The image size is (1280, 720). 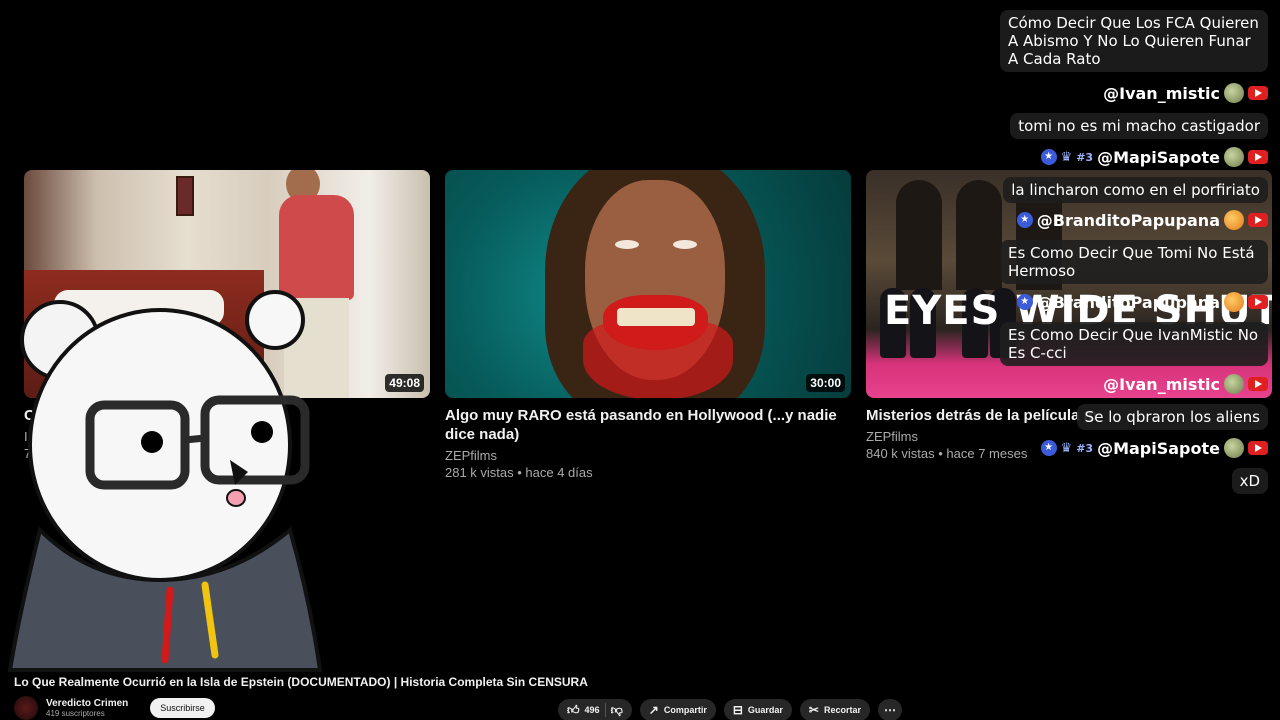 What do you see at coordinates (573, 710) in the screenshot?
I see `thumbs-up-icon: 👍︎` at bounding box center [573, 710].